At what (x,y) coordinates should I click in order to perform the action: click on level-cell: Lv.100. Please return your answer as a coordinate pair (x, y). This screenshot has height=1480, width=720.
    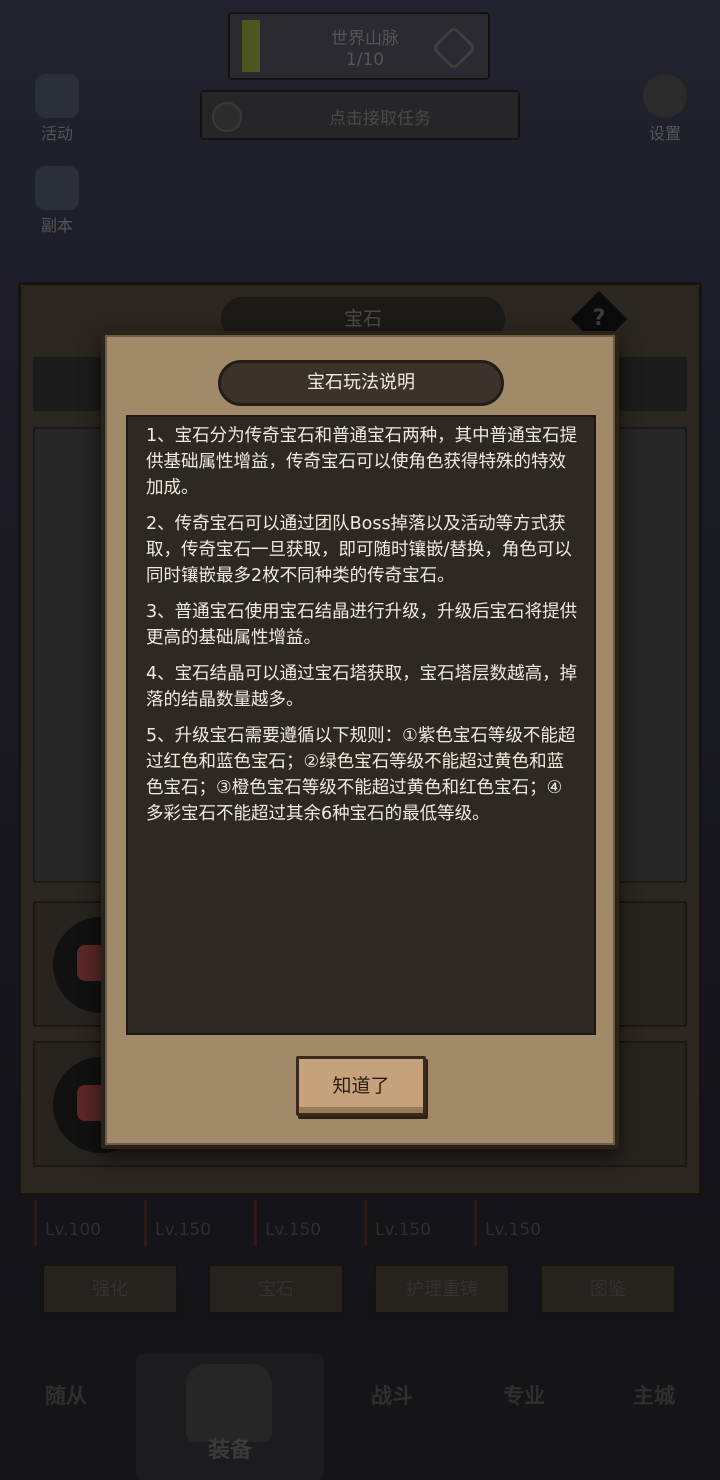
    Looking at the image, I should click on (84, 1223).